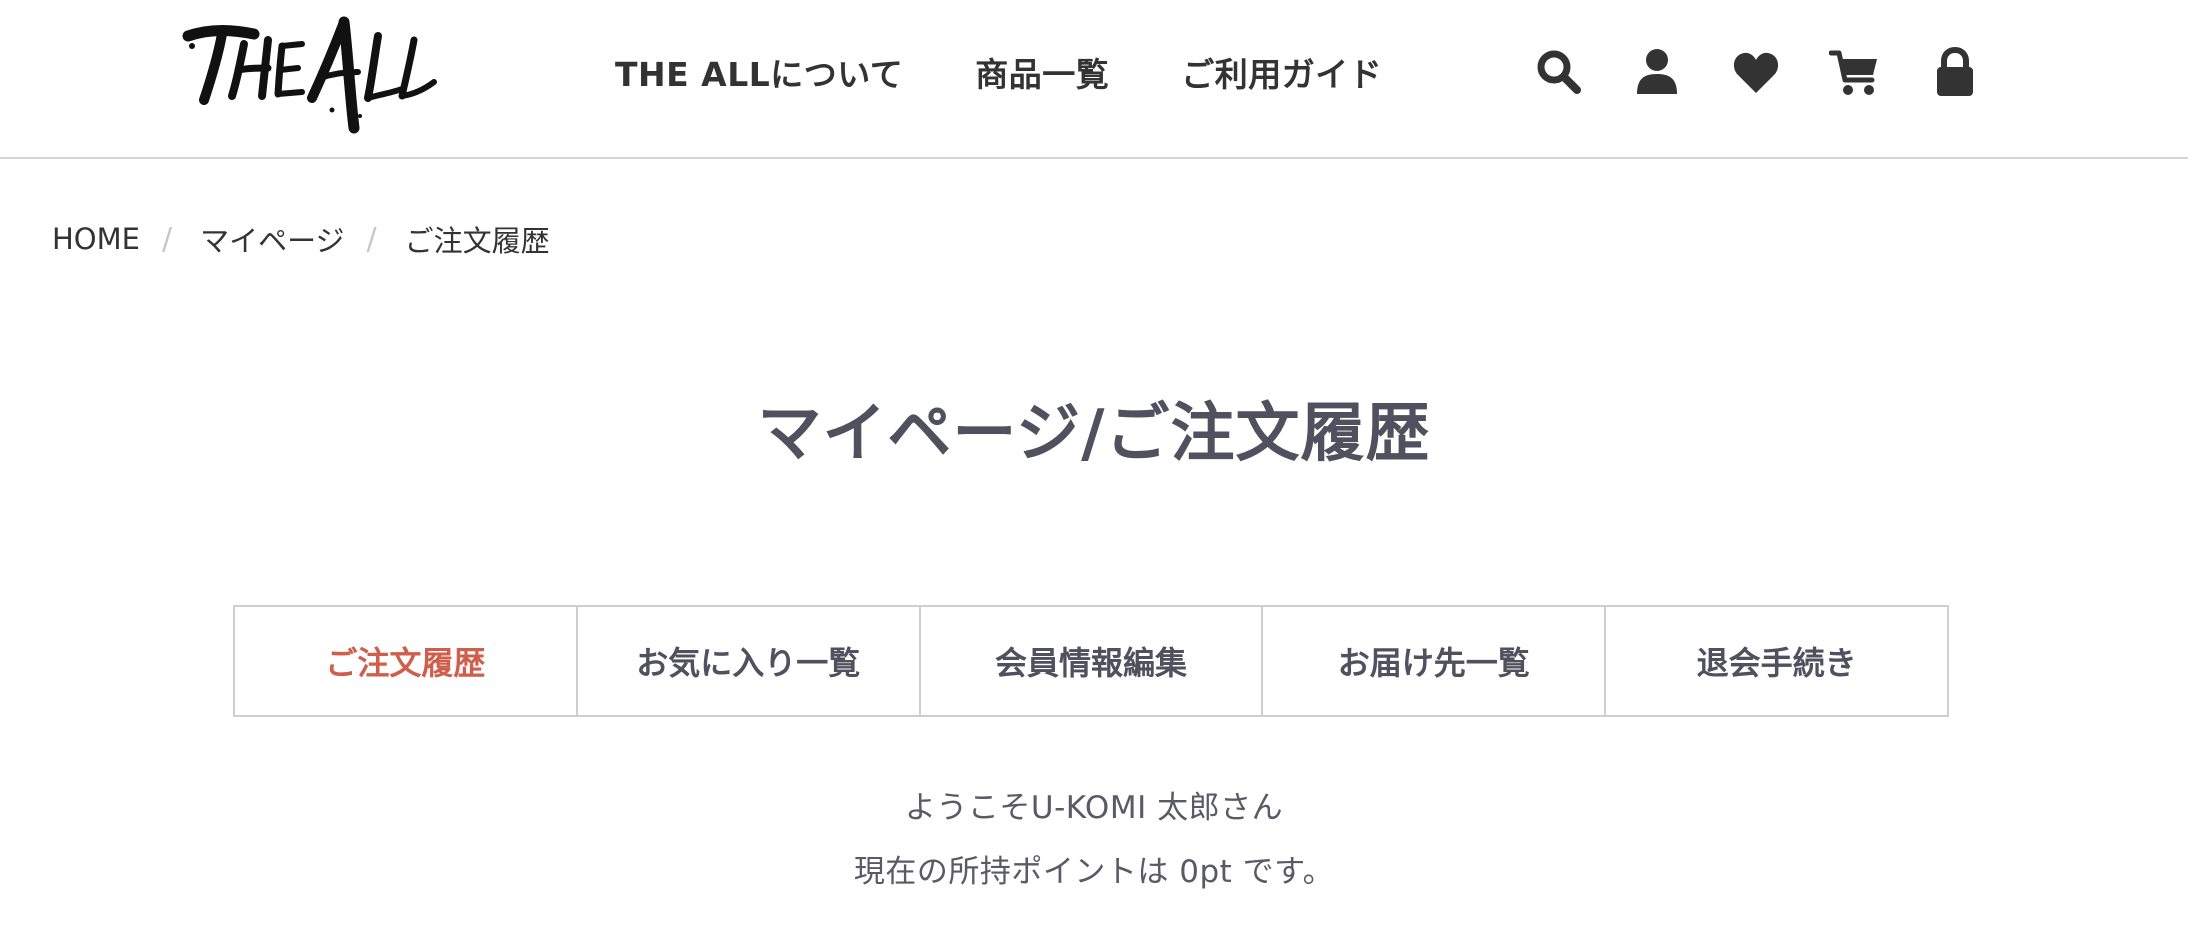 The height and width of the screenshot is (939, 2188). I want to click on lock-icon, so click(1955, 72).